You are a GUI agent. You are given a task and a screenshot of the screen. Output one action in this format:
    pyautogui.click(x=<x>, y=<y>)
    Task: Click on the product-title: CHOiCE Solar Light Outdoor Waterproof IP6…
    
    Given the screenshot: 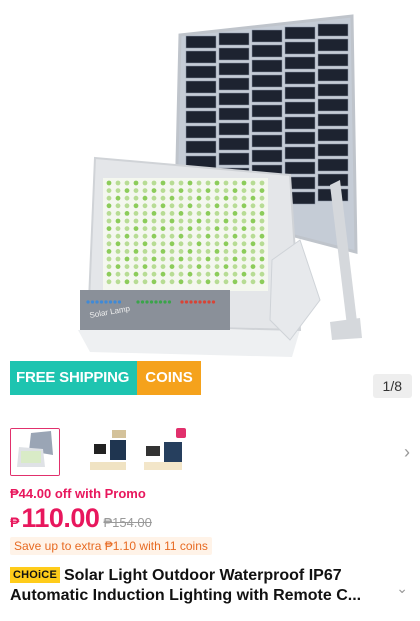 What is the action you would take?
    pyautogui.click(x=200, y=586)
    